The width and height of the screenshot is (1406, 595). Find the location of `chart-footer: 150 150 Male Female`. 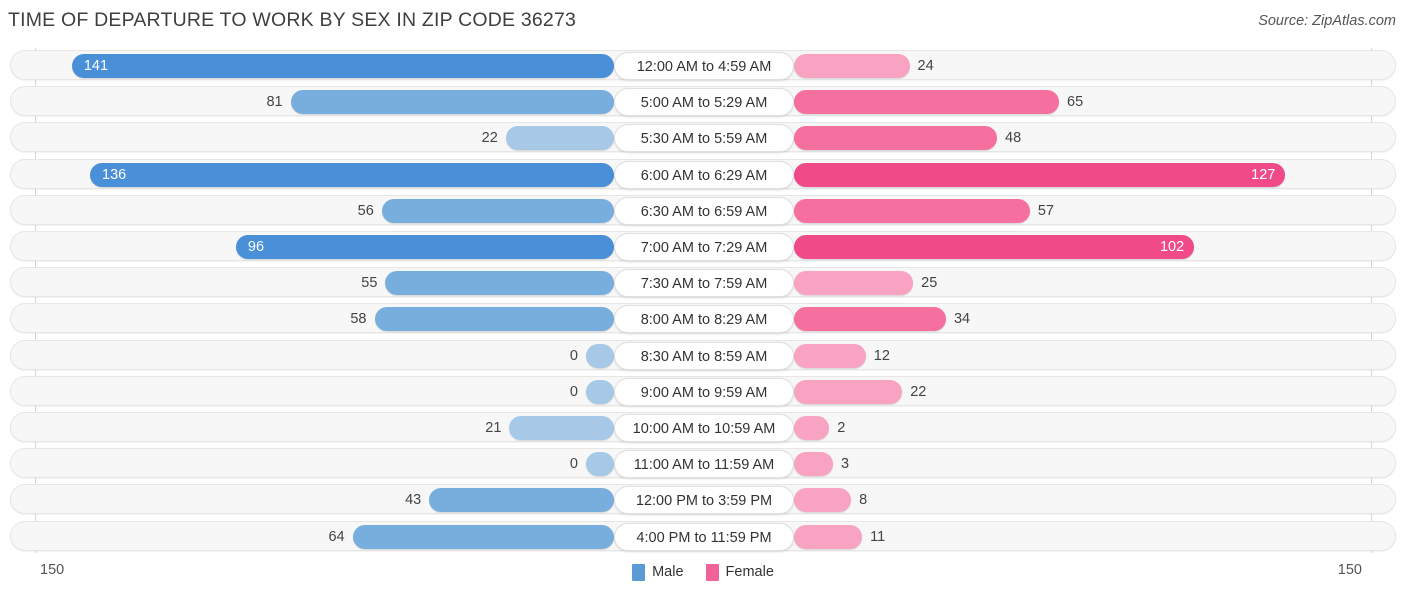

chart-footer: 150 150 Male Female is located at coordinates (703, 575).